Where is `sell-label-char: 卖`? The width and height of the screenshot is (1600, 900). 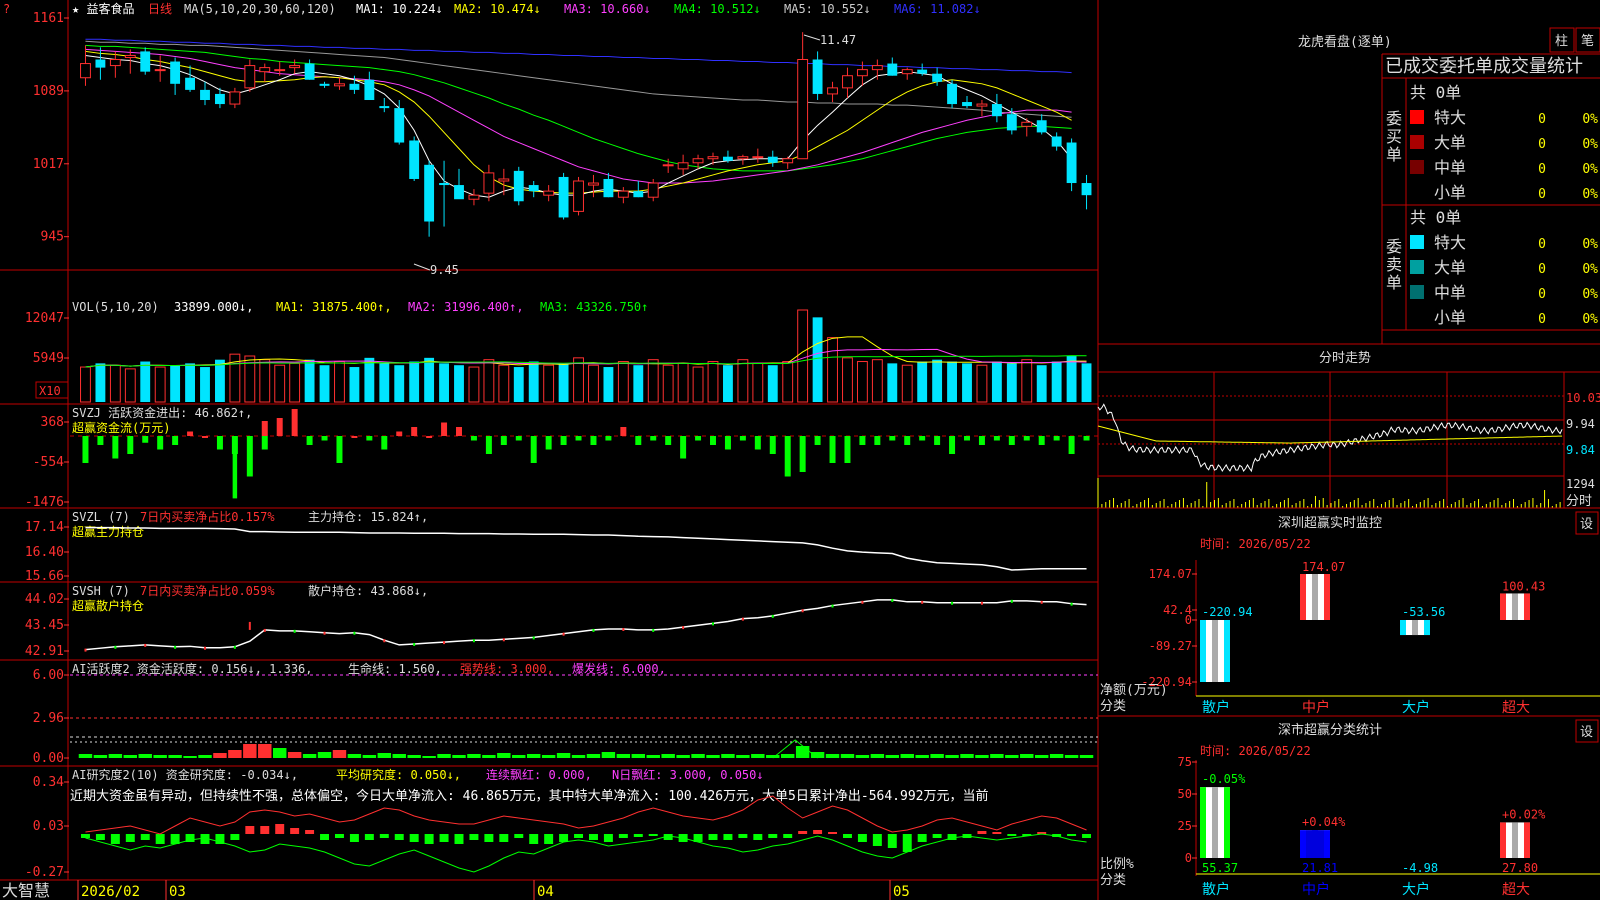 sell-label-char: 卖 is located at coordinates (1394, 264).